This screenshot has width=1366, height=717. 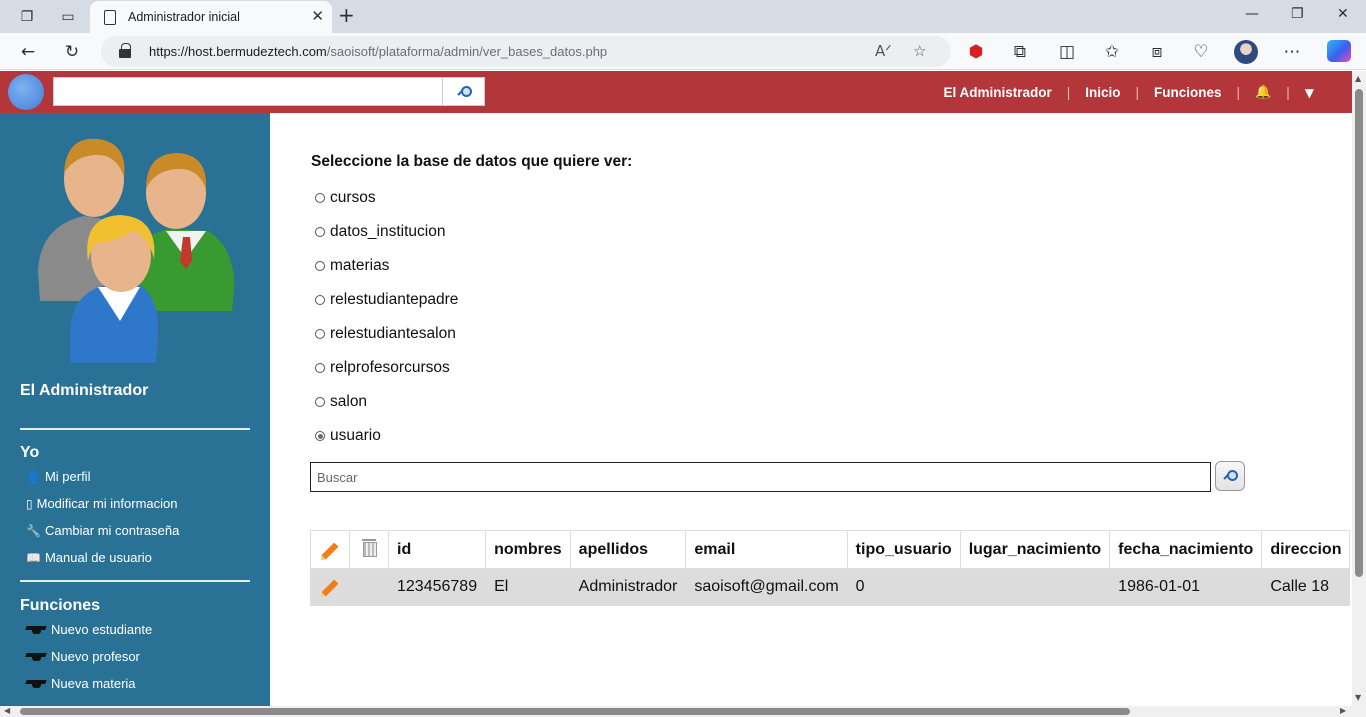 I want to click on wrench-icon: 🔧, so click(x=33, y=530).